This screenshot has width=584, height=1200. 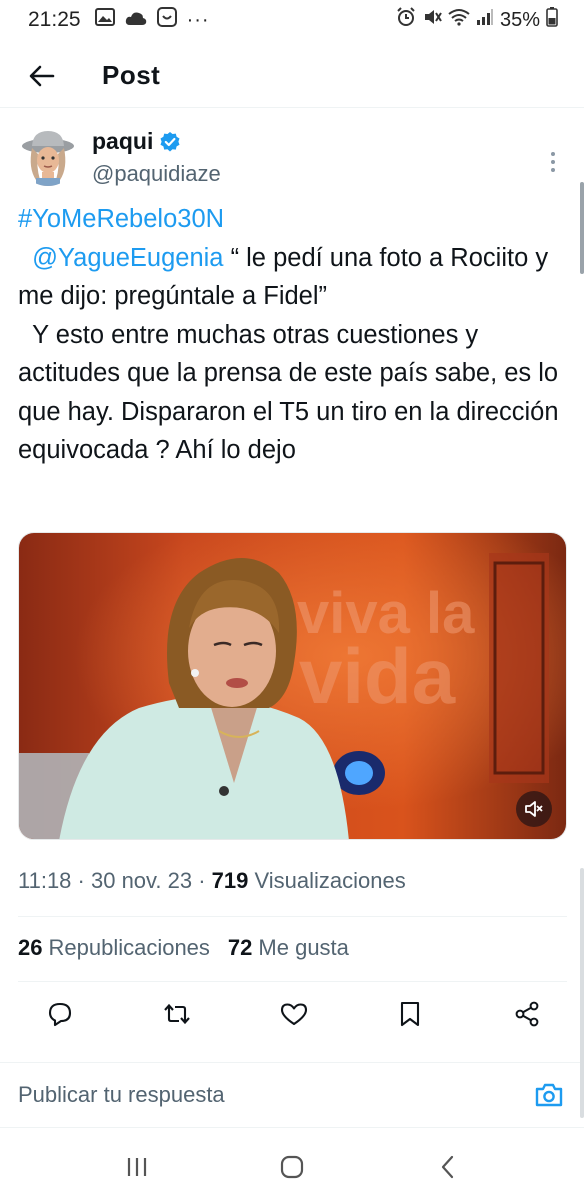 I want to click on gallery-notification-icon, so click(x=104, y=20).